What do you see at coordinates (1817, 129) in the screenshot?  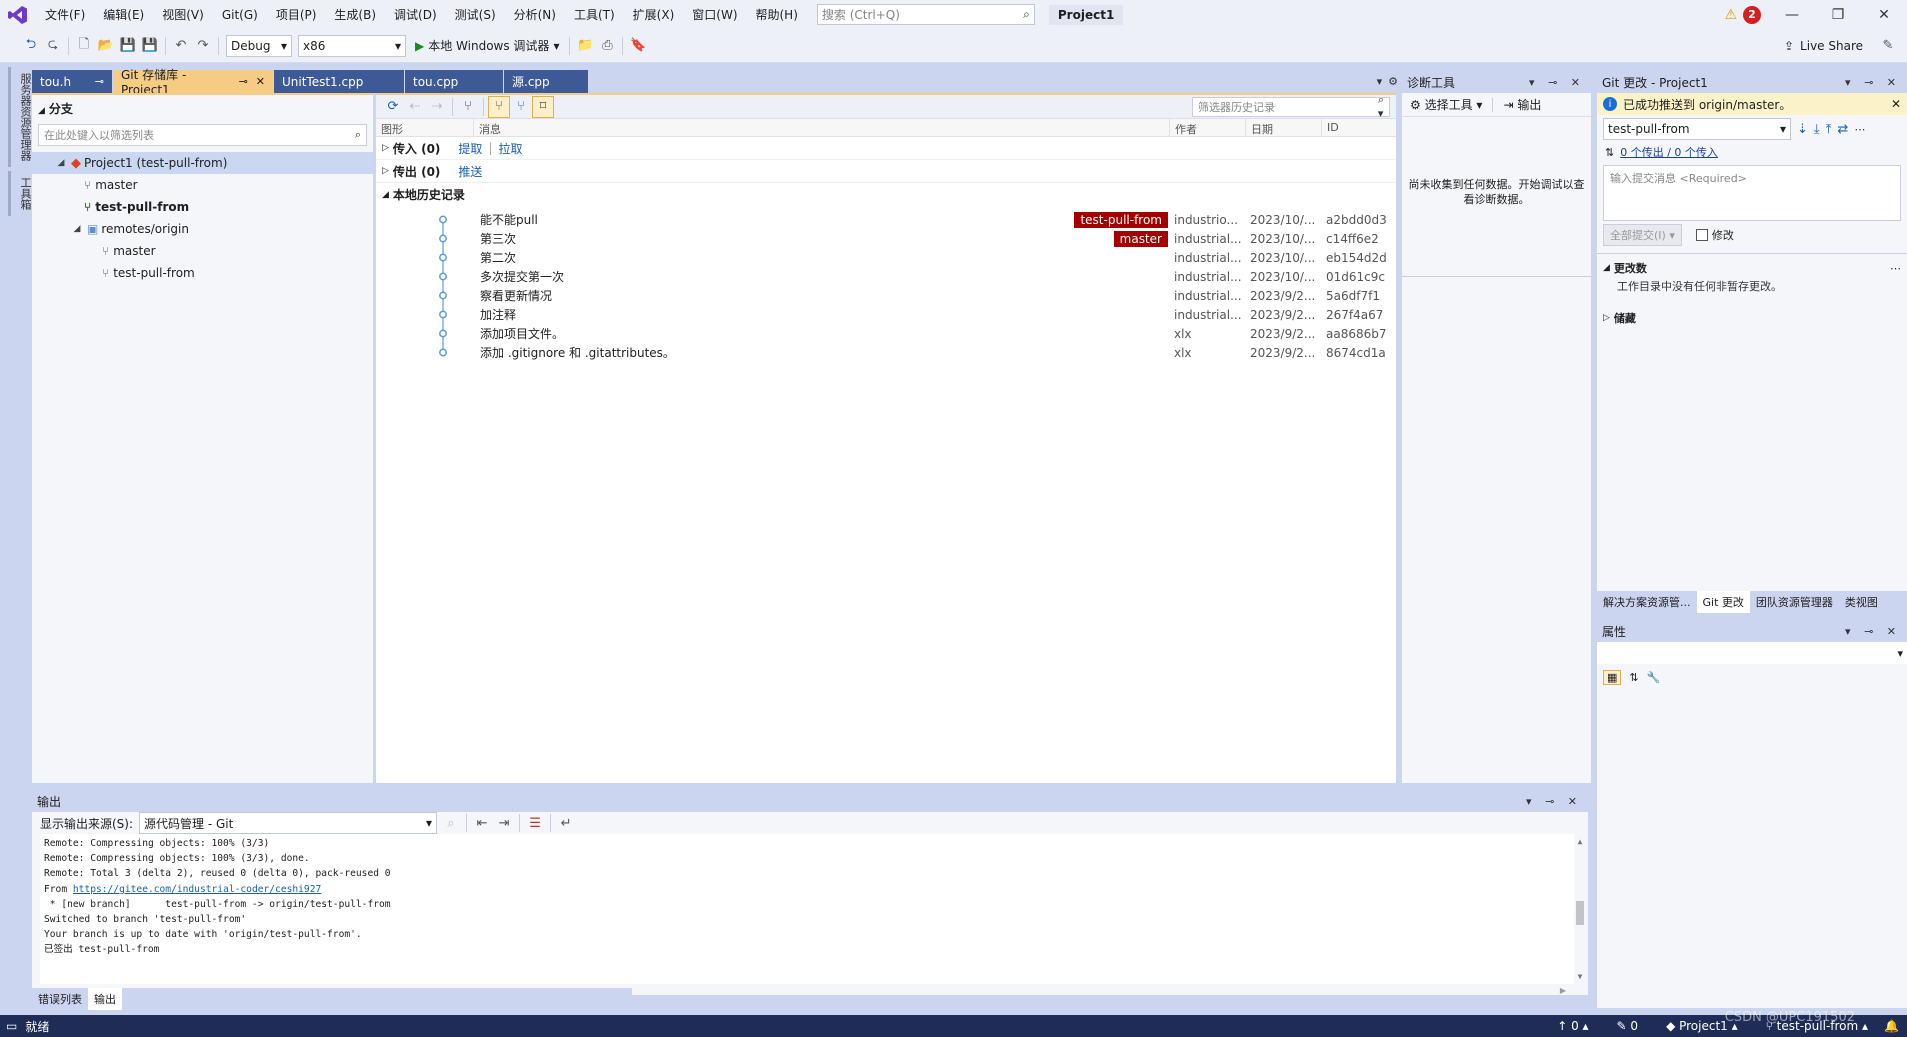 I see `pull-icon: ⤓` at bounding box center [1817, 129].